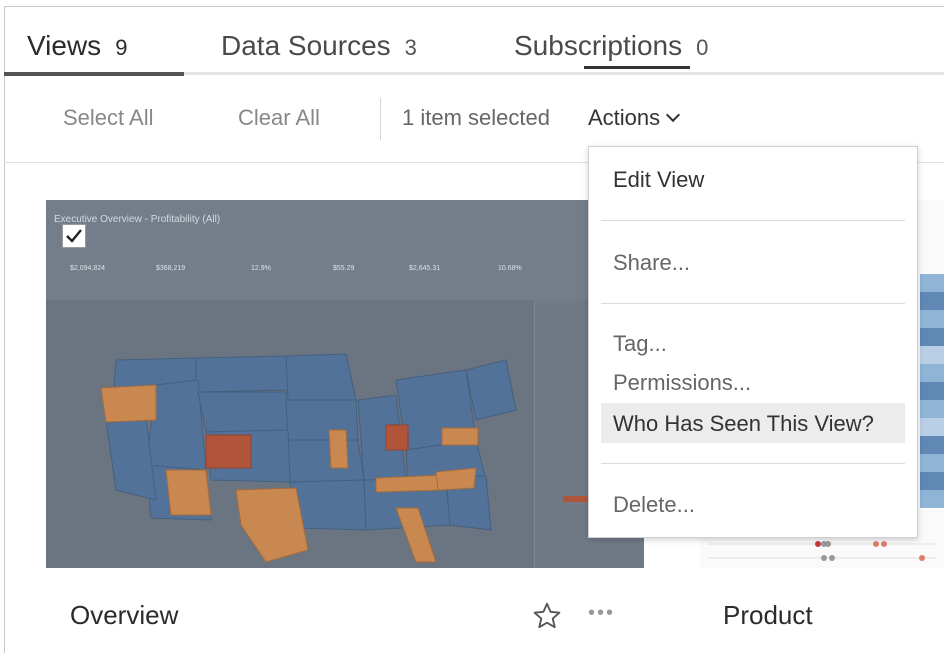 The image size is (944, 653). I want to click on tab-data-sources-count: 3, so click(410, 47).